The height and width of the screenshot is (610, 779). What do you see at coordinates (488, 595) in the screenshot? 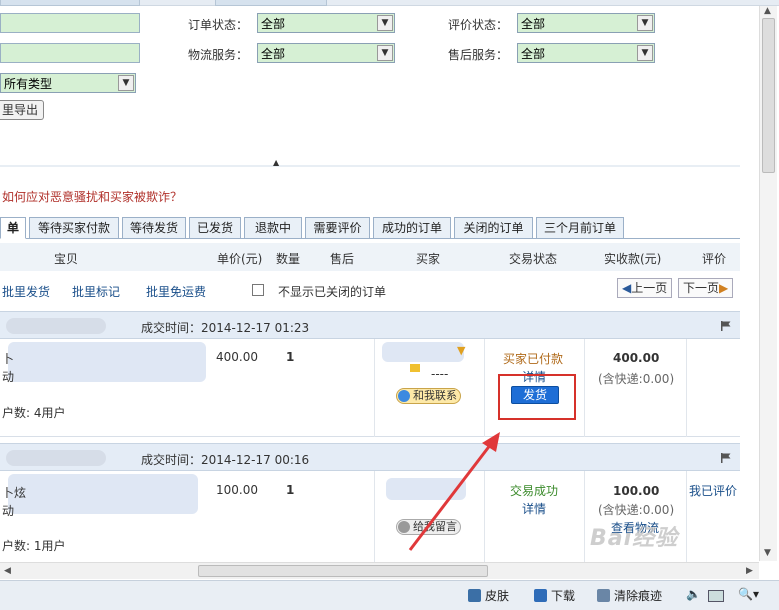
I see `skin-button: 皮肤` at bounding box center [488, 595].